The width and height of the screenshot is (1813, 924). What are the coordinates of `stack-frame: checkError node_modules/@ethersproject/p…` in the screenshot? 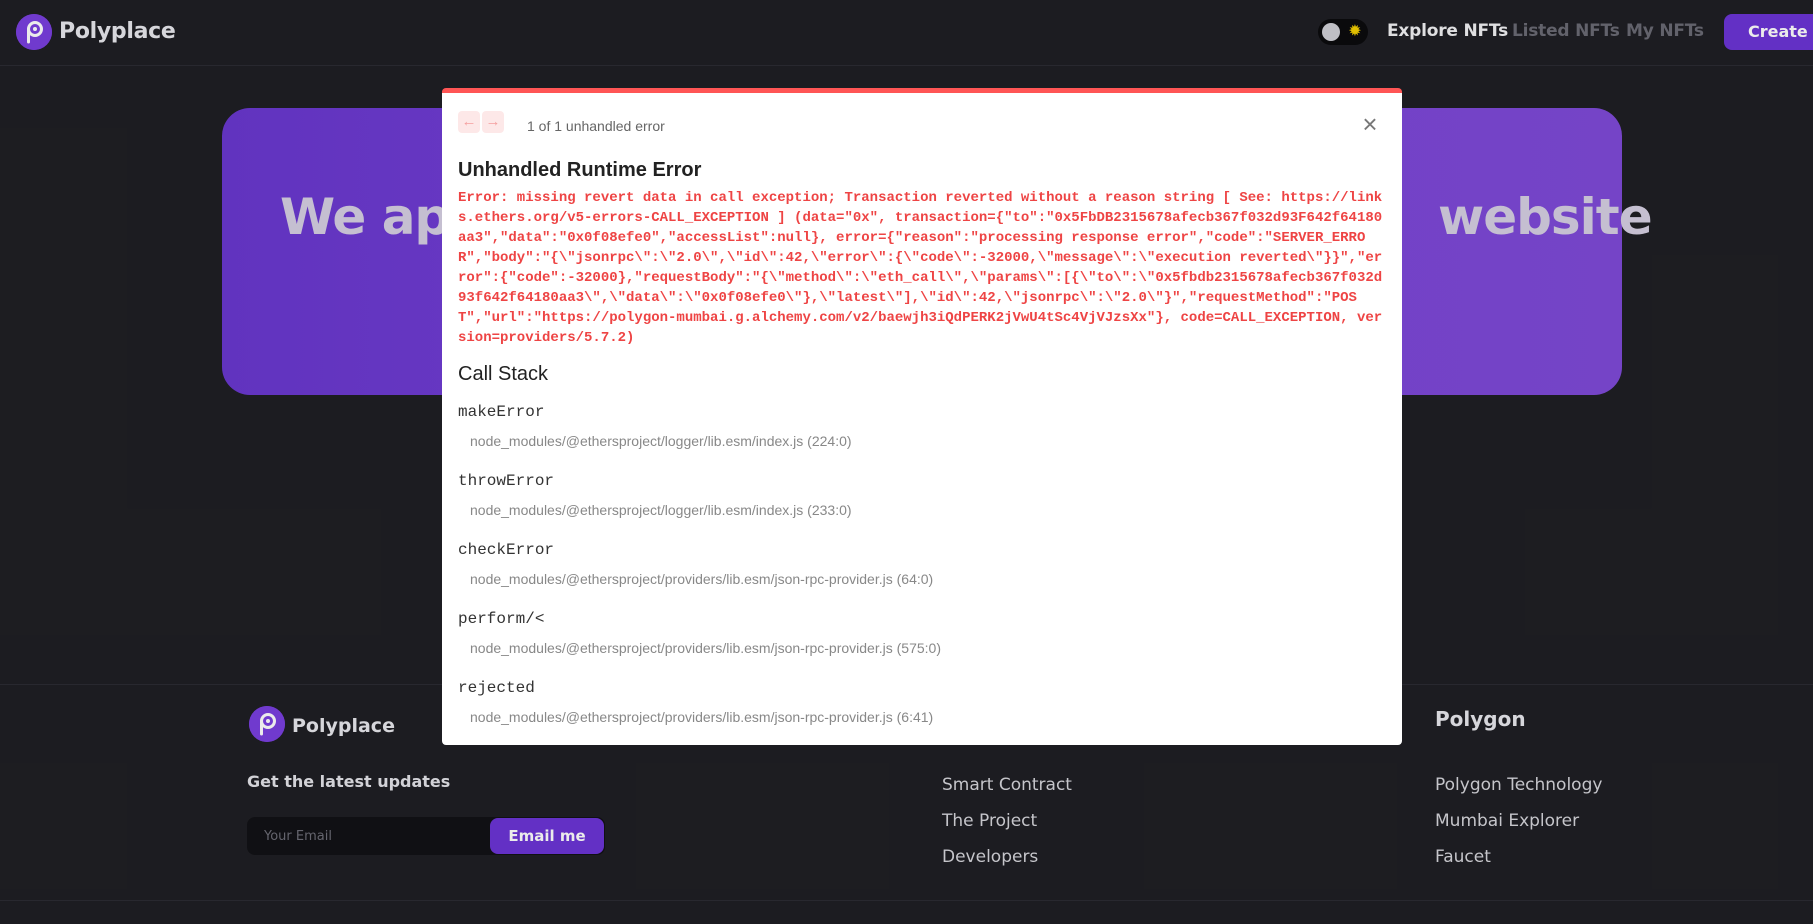 It's located at (918, 564).